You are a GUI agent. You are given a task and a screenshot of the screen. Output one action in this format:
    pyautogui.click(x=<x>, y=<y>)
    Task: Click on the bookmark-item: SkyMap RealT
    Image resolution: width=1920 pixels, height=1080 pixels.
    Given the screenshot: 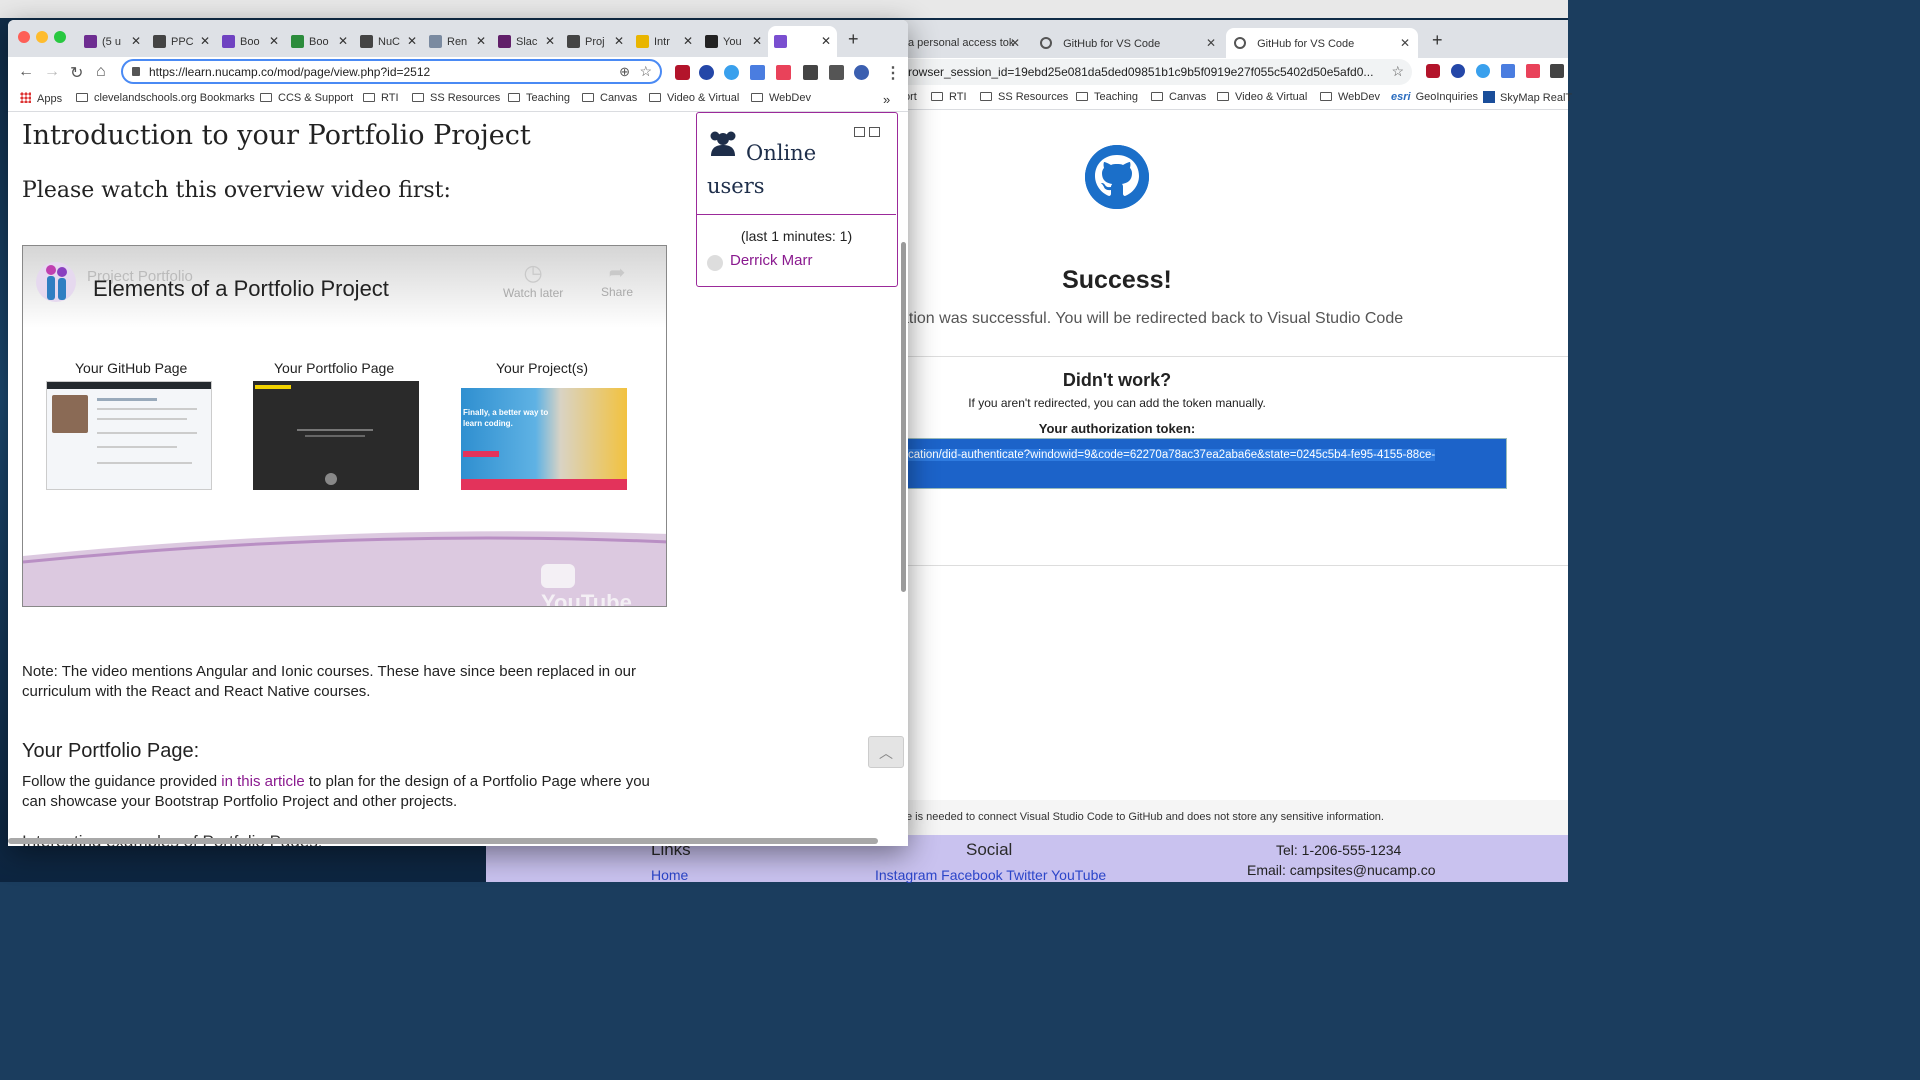 What is the action you would take?
    pyautogui.click(x=1527, y=97)
    